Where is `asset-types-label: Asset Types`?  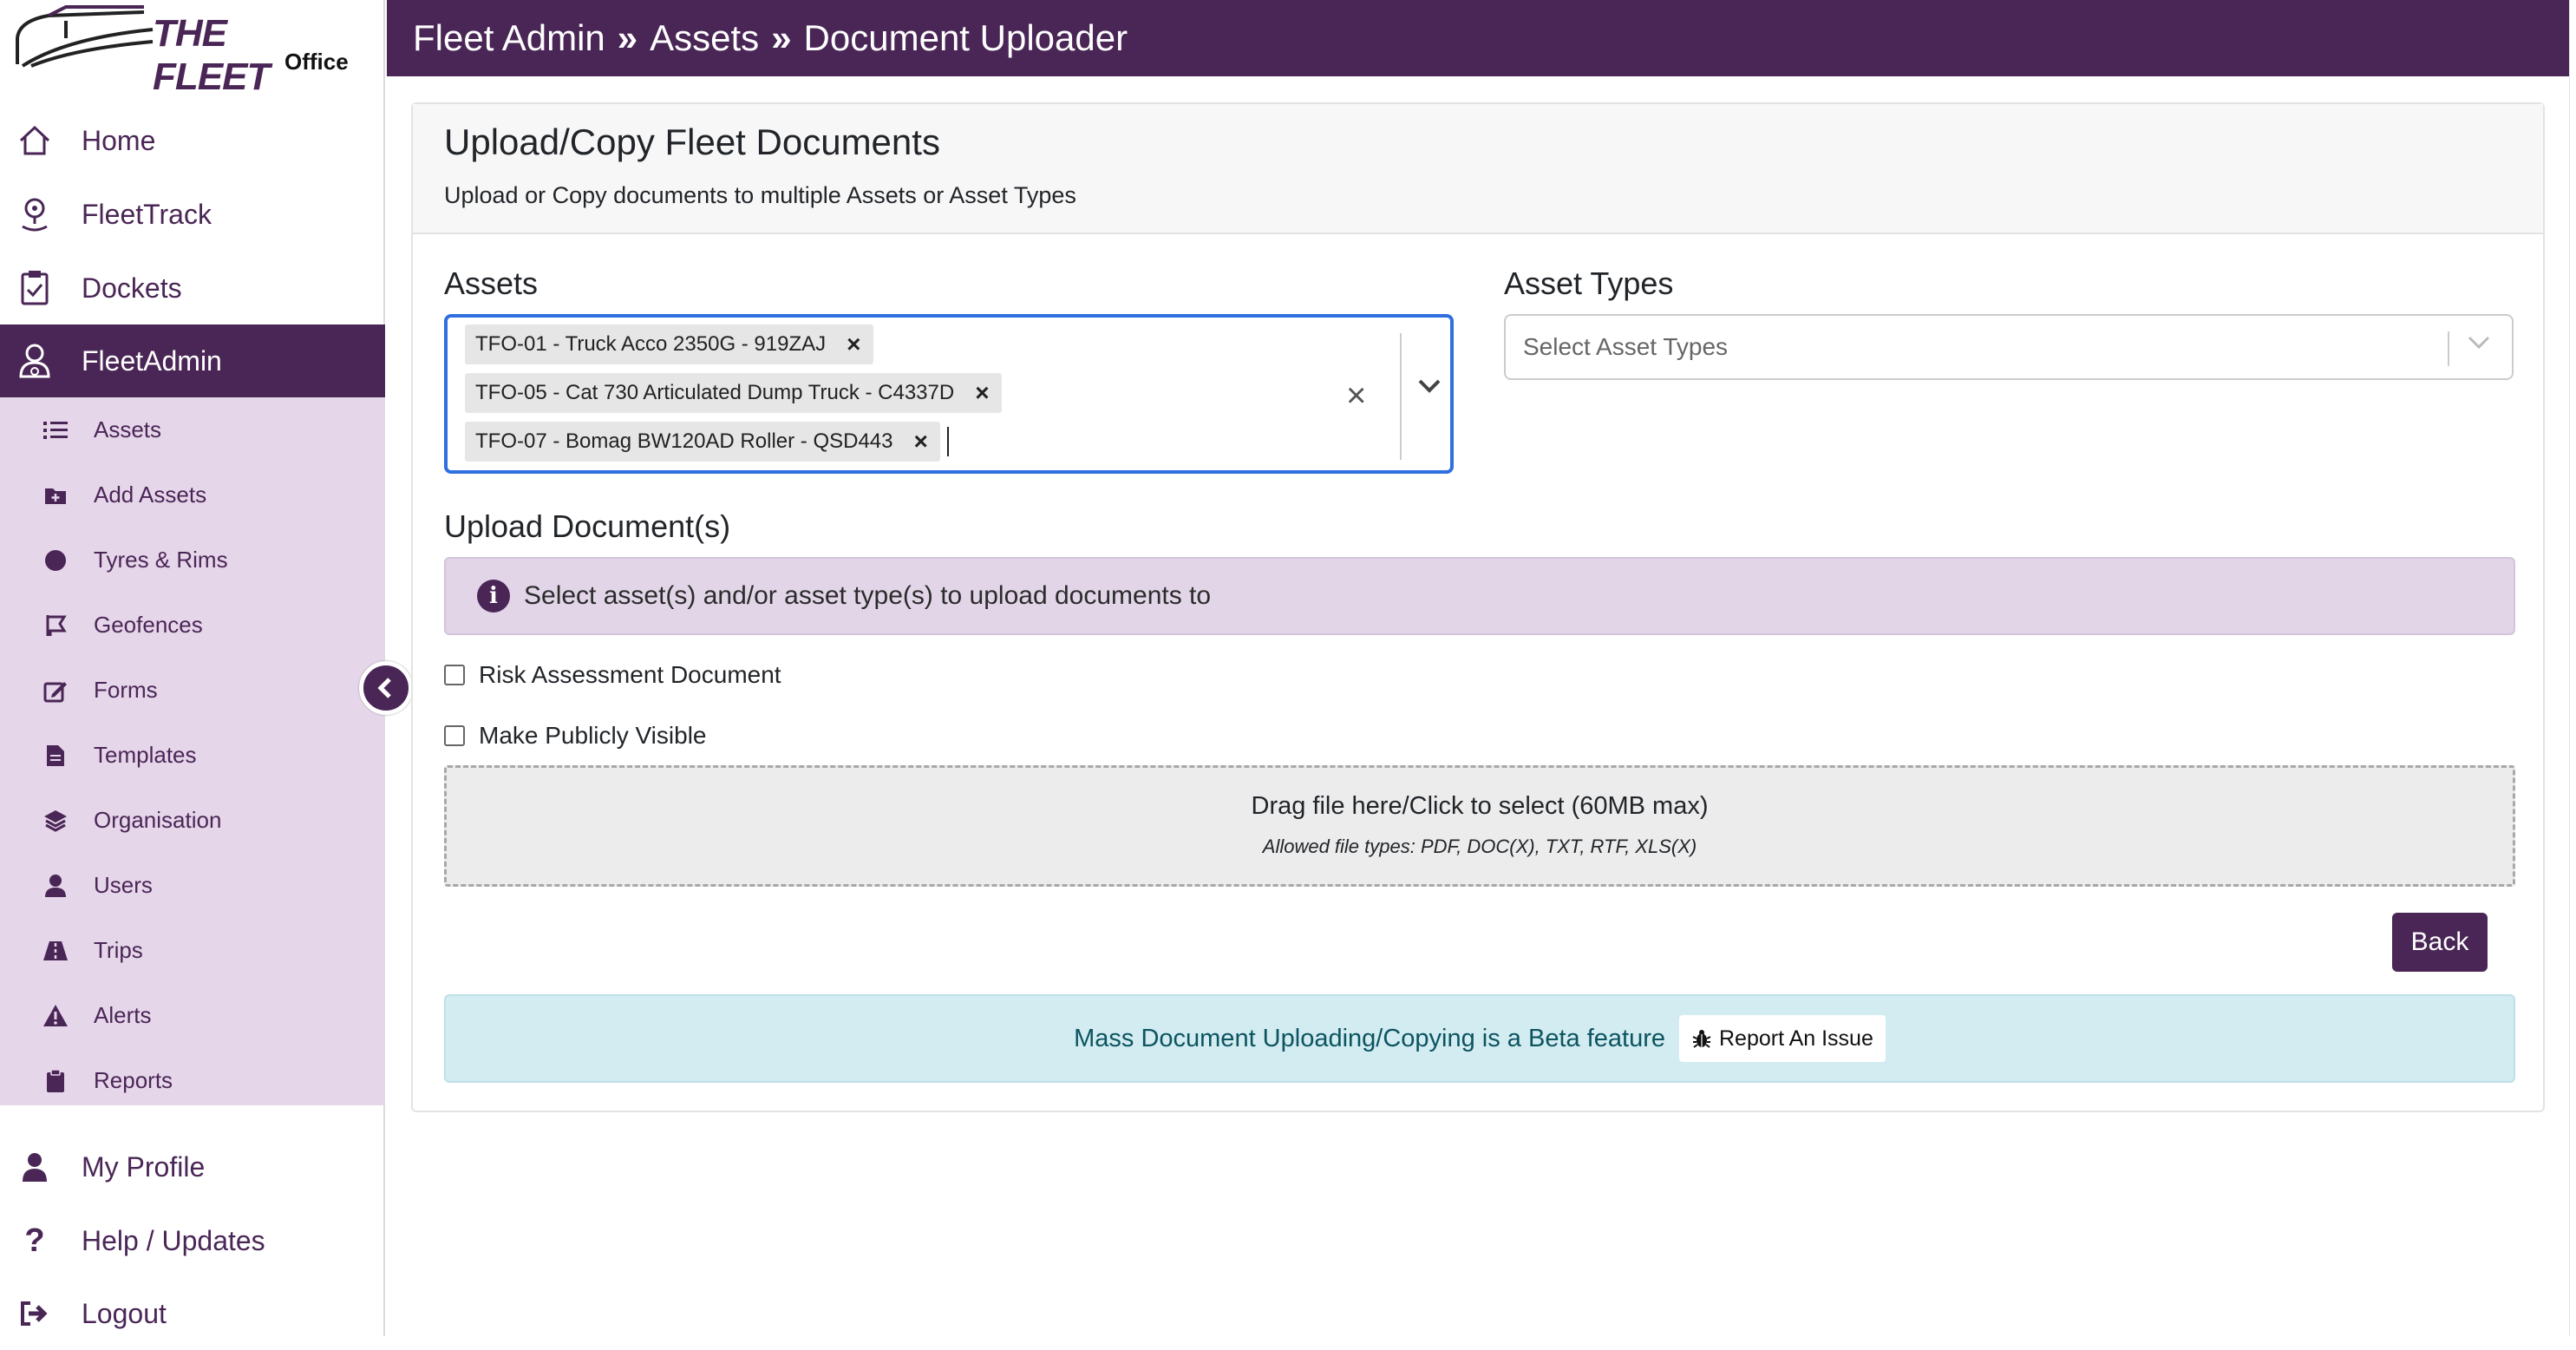
asset-types-label: Asset Types is located at coordinates (1589, 283).